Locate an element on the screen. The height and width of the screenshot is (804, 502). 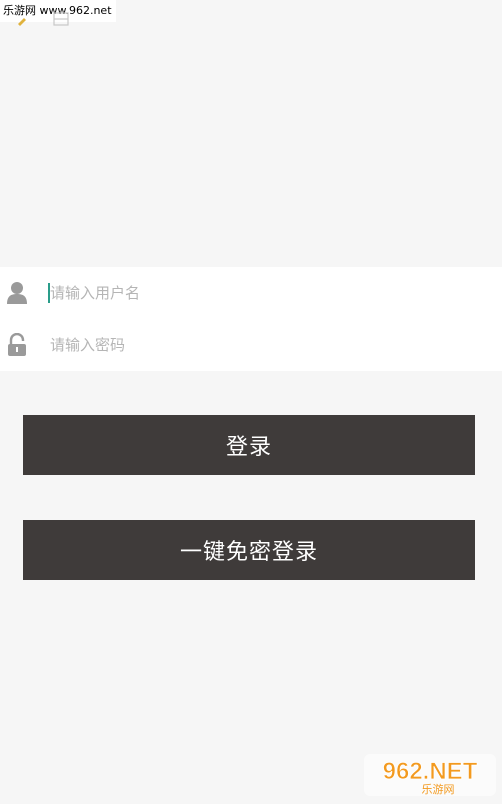
user-icon is located at coordinates (17, 293).